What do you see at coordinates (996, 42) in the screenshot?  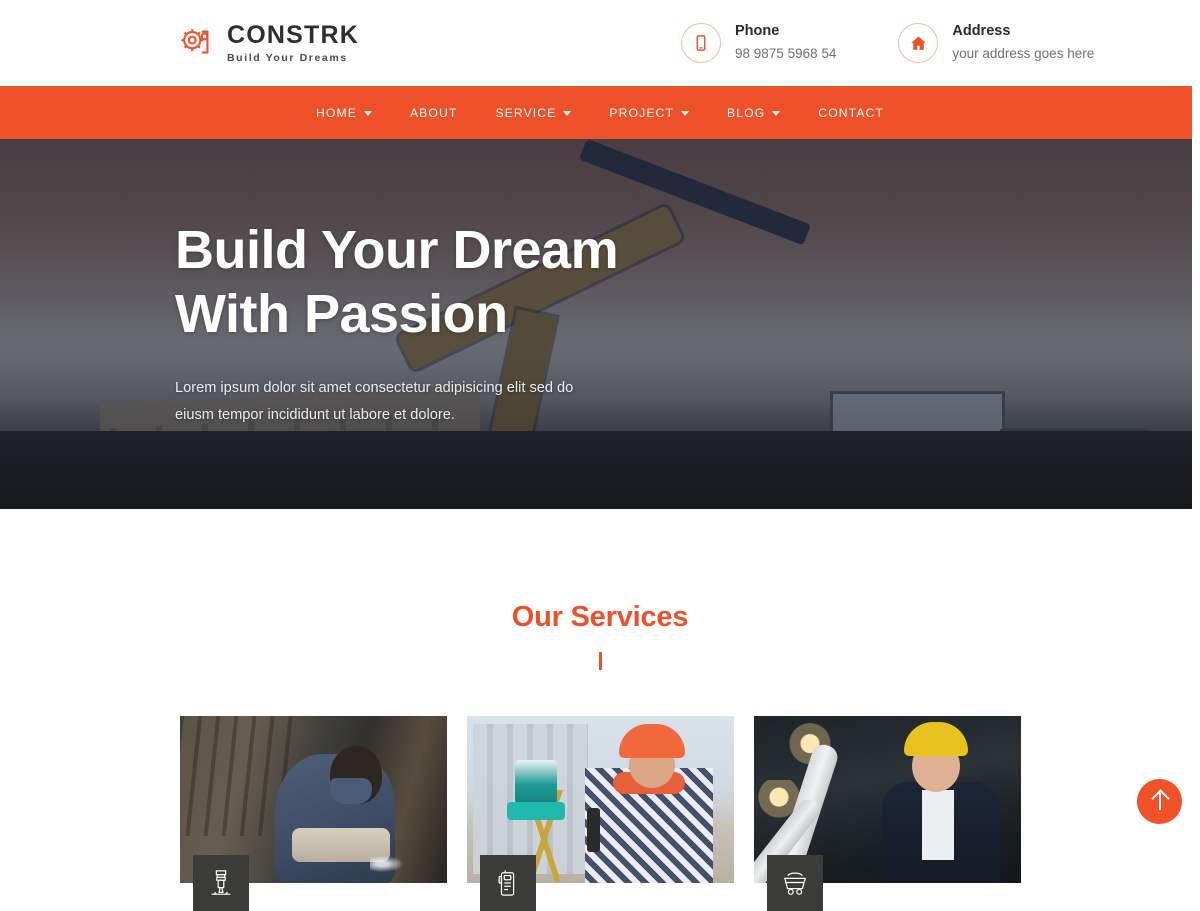 I see `contact-address: Address your address goes here` at bounding box center [996, 42].